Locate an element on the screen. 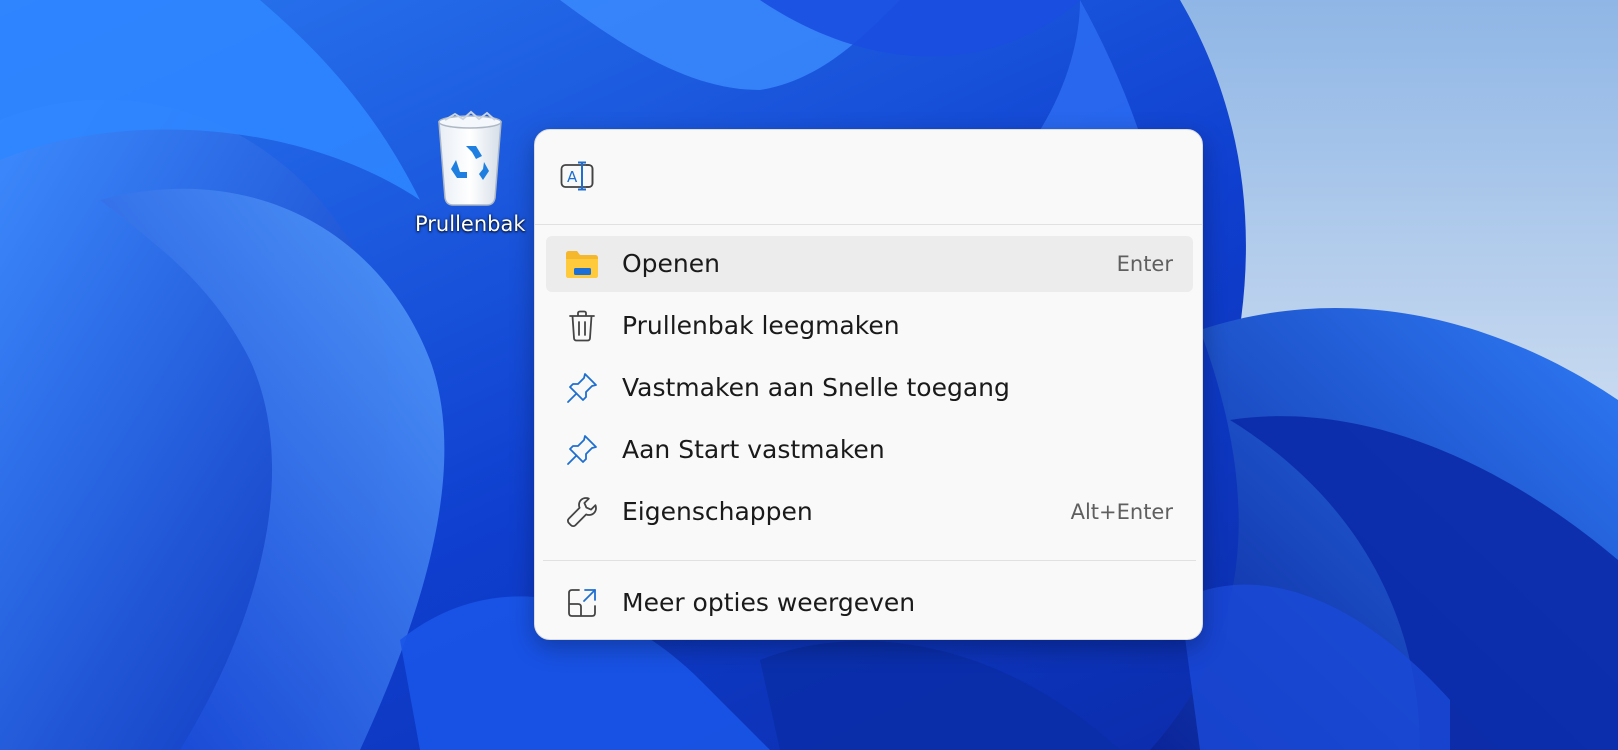 Image resolution: width=1618 pixels, height=750 pixels. menu-item-shortcut: Enter is located at coordinates (1144, 264).